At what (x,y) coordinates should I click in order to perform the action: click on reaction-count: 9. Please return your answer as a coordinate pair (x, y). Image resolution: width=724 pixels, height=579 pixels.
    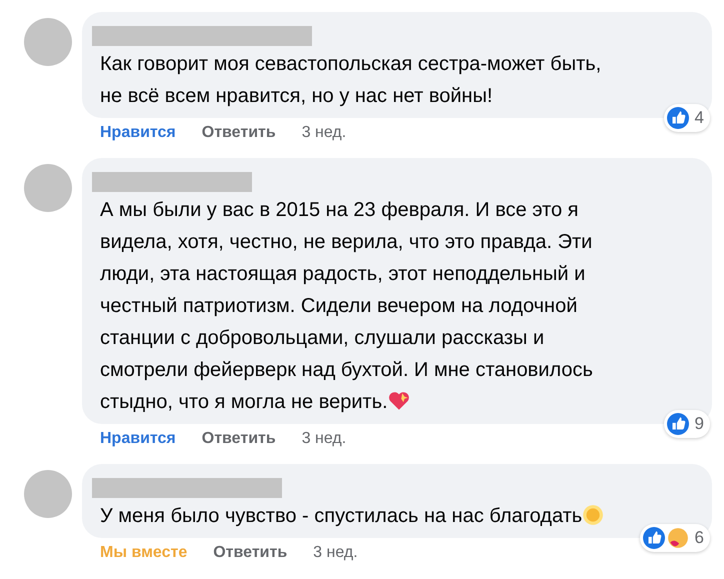
    Looking at the image, I should click on (699, 424).